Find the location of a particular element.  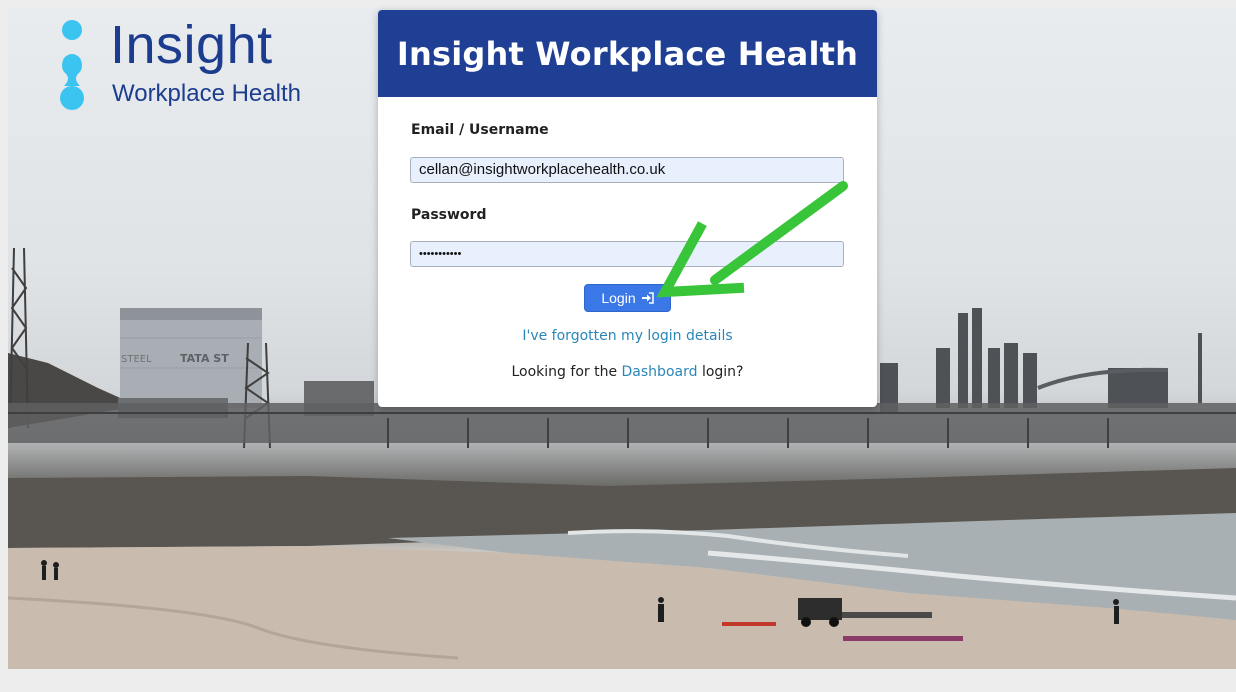

brand-logo: Insight Workplace Health is located at coordinates (208, 65).